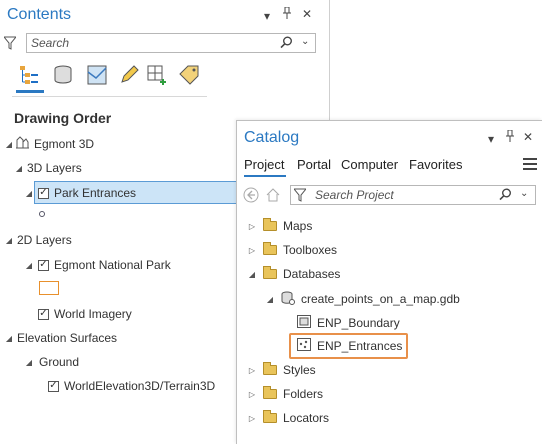  What do you see at coordinates (270, 224) in the screenshot?
I see `maps-folder-icon` at bounding box center [270, 224].